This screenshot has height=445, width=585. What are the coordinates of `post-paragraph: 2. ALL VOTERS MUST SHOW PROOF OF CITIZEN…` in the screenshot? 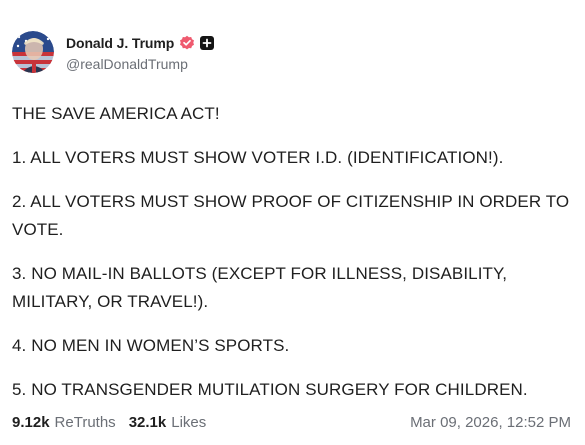 It's located at (291, 215).